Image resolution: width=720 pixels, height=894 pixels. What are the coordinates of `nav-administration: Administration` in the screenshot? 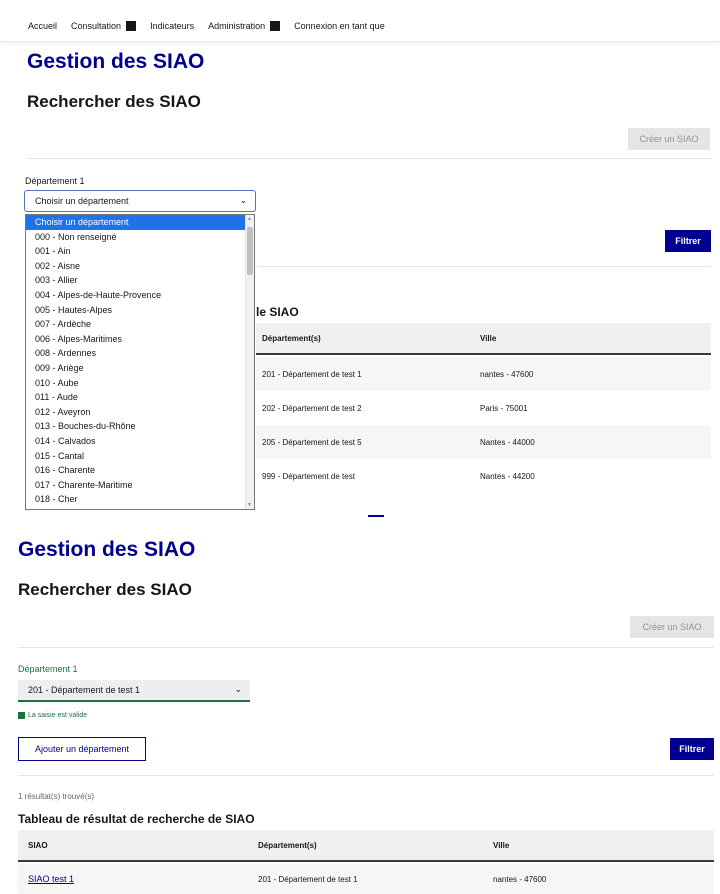 It's located at (244, 25).